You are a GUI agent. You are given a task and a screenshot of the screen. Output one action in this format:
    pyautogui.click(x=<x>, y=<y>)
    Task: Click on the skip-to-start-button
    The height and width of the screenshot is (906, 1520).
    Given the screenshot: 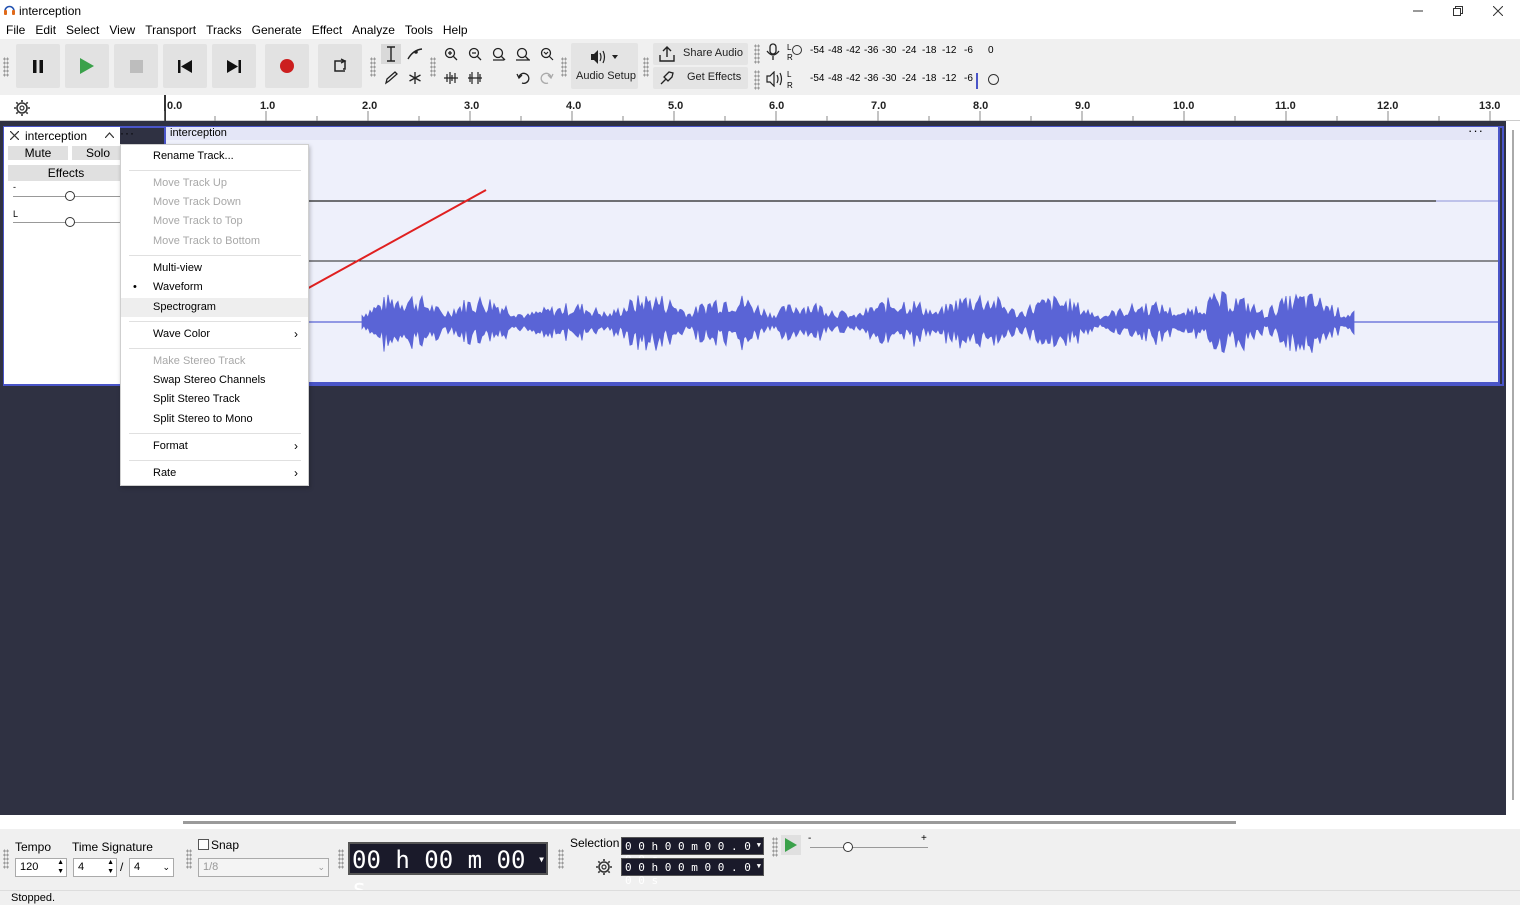 What is the action you would take?
    pyautogui.click(x=185, y=66)
    